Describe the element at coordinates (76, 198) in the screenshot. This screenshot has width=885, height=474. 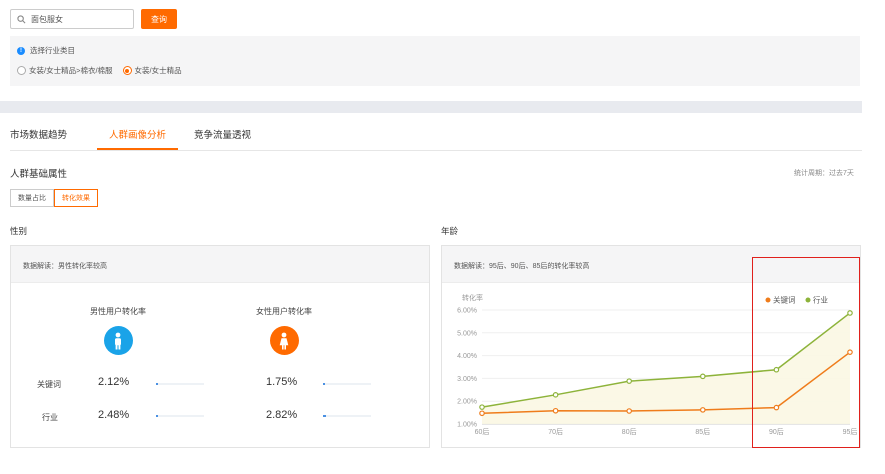
I see `toggle-conversion: 转化效果` at that location.